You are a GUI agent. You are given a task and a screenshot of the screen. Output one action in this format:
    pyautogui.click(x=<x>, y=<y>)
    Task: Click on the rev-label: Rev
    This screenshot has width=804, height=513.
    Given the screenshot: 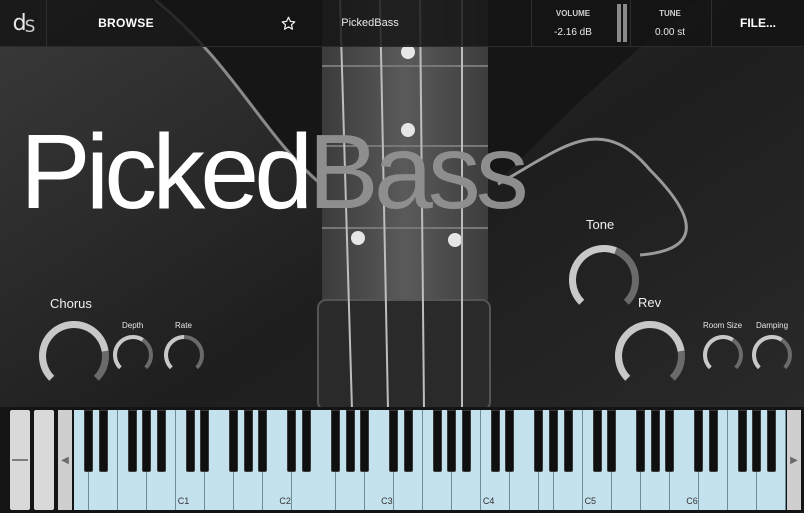 What is the action you would take?
    pyautogui.click(x=650, y=302)
    